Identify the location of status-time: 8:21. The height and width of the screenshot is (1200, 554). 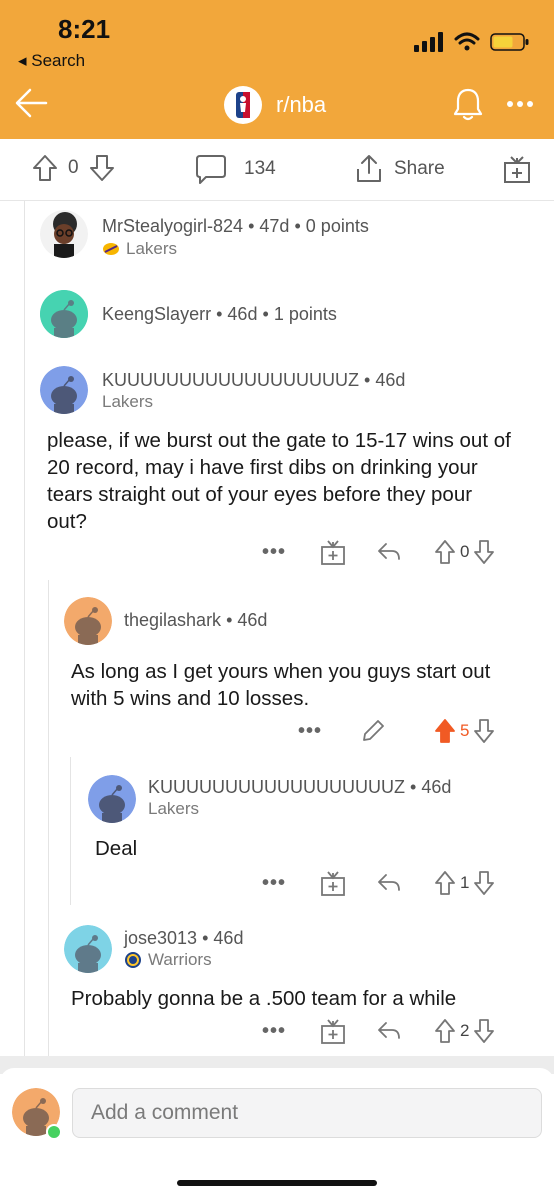
(84, 29).